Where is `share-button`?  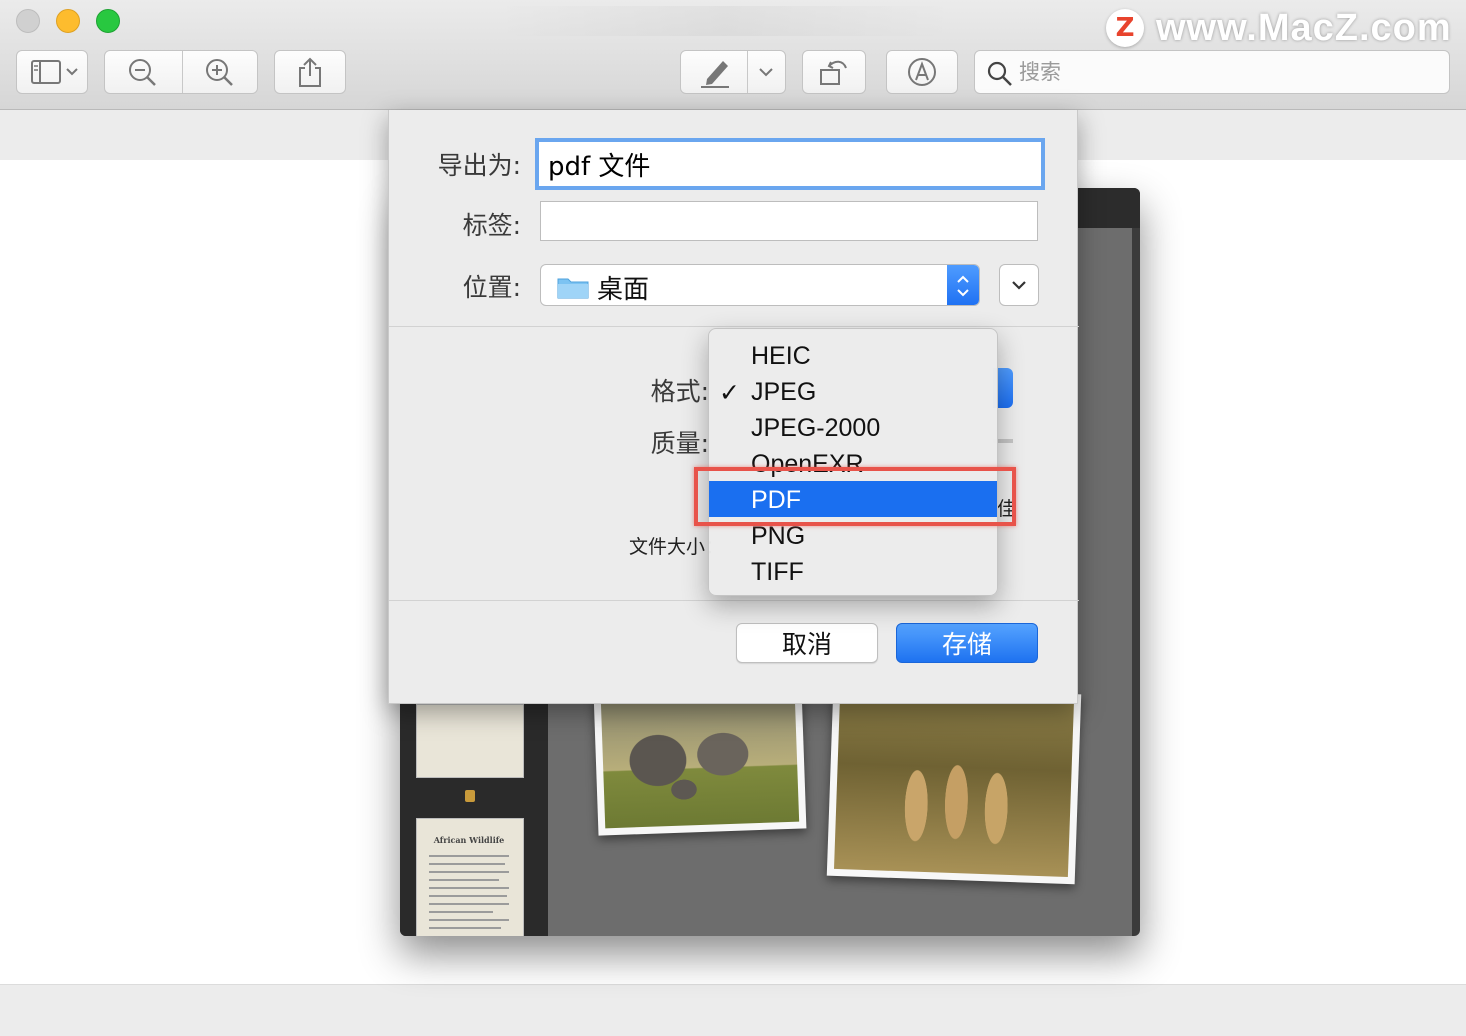 share-button is located at coordinates (310, 72).